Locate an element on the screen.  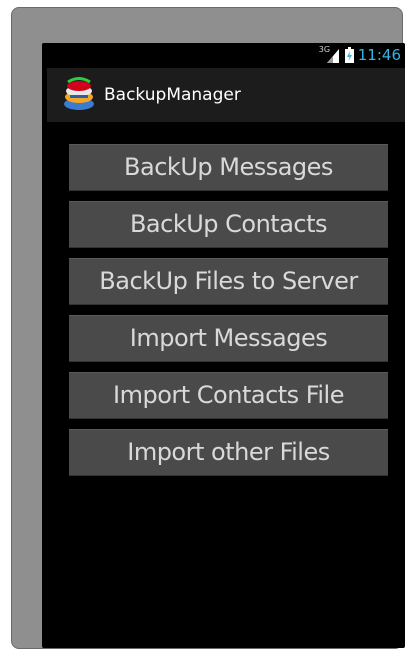
backup-messages-button: BackUp Messages is located at coordinates (228, 167).